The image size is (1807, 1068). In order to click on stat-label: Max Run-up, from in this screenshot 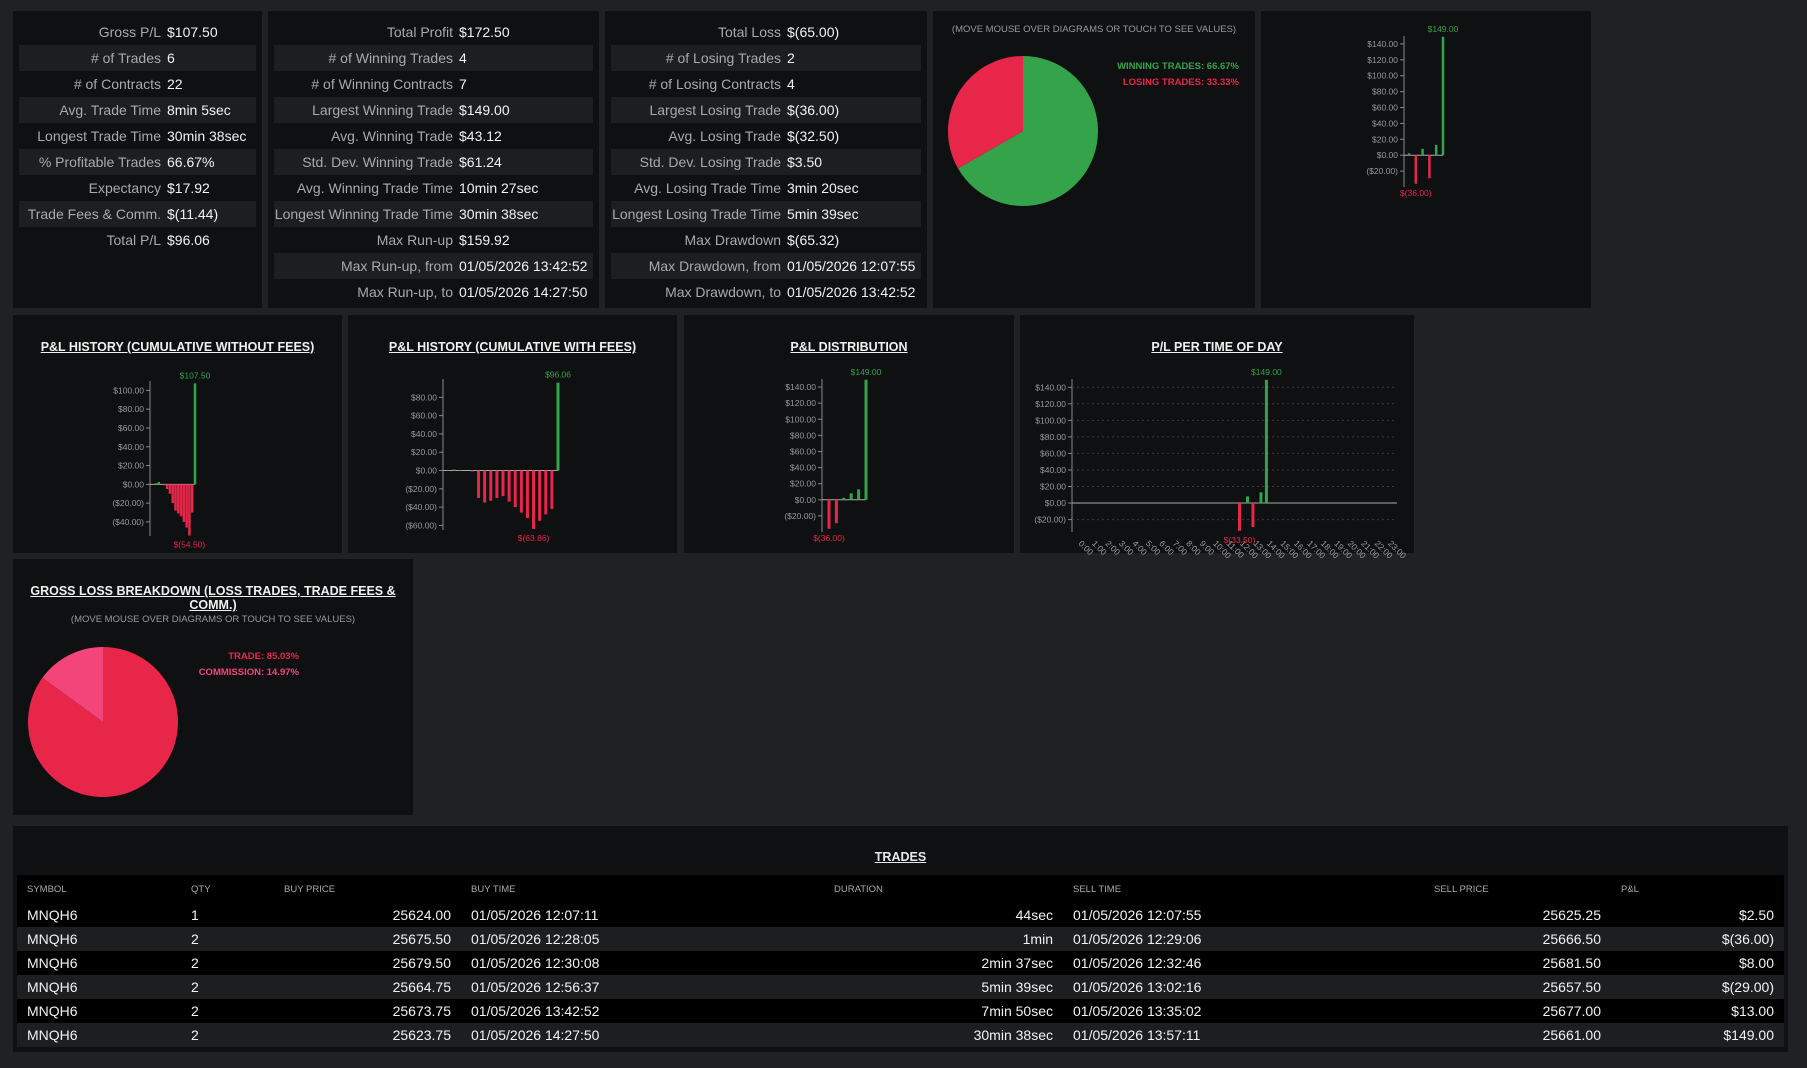, I will do `click(396, 266)`.